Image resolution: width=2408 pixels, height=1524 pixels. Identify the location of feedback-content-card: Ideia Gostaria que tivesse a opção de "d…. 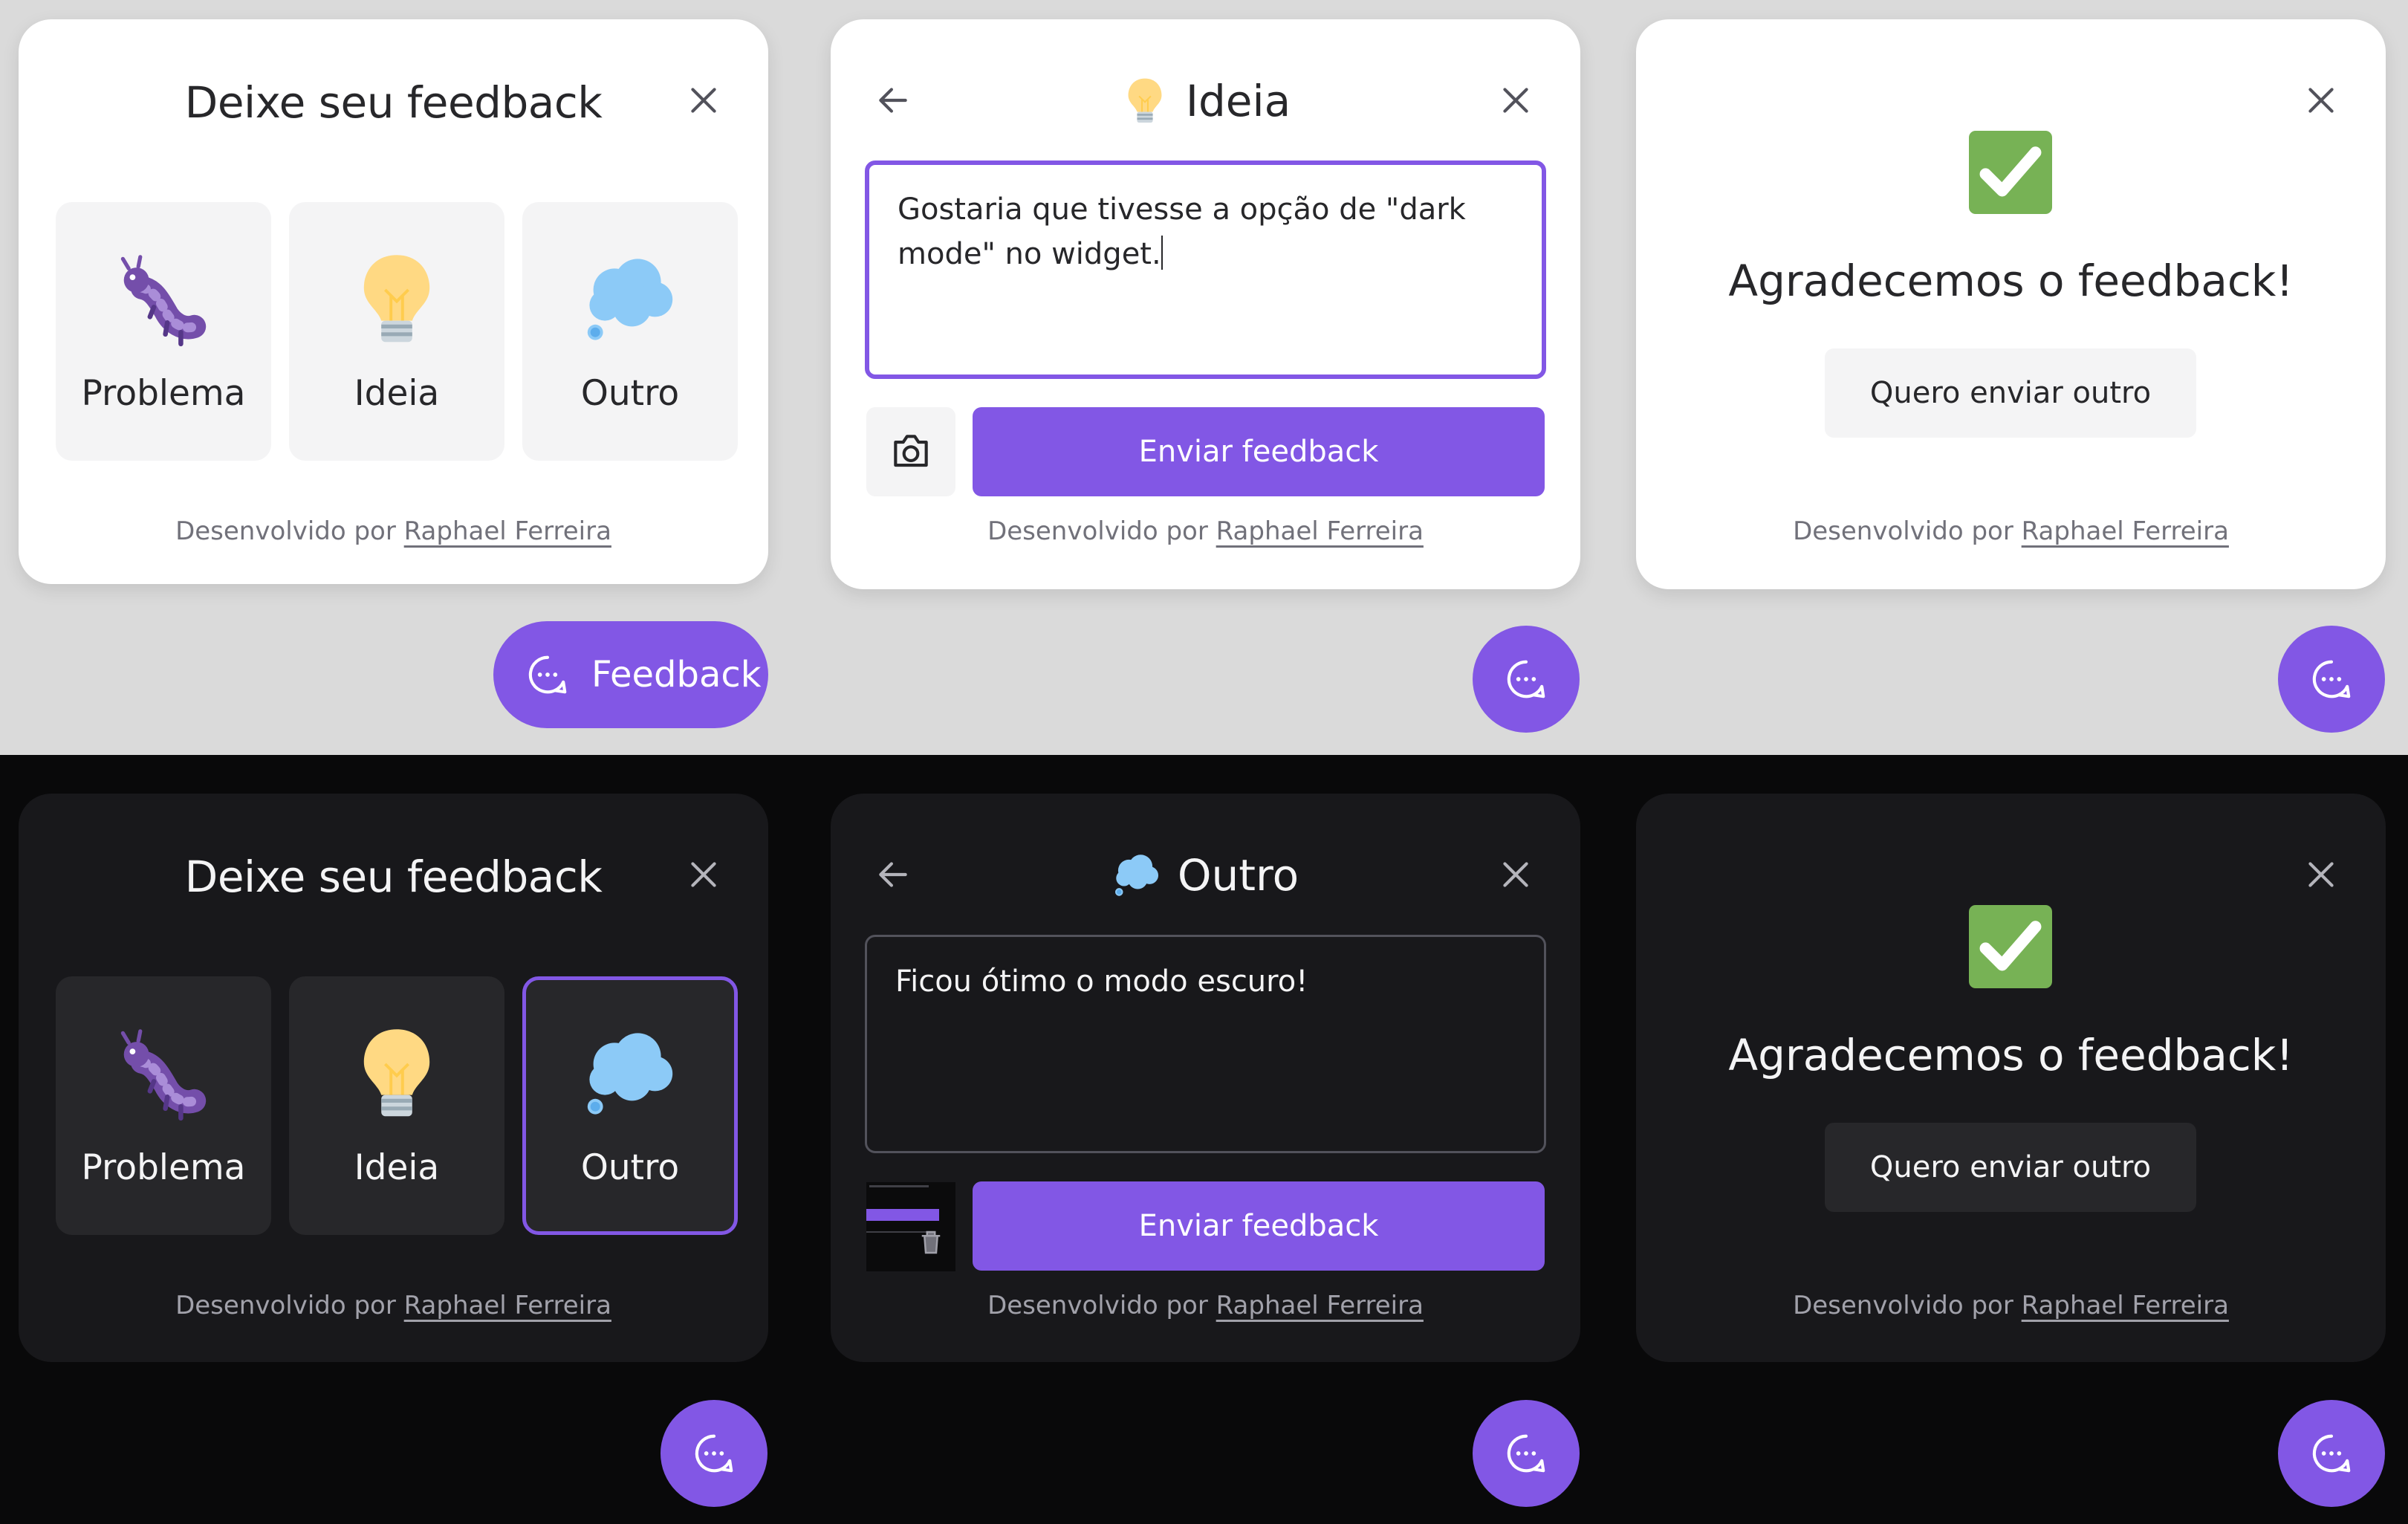
(1205, 304).